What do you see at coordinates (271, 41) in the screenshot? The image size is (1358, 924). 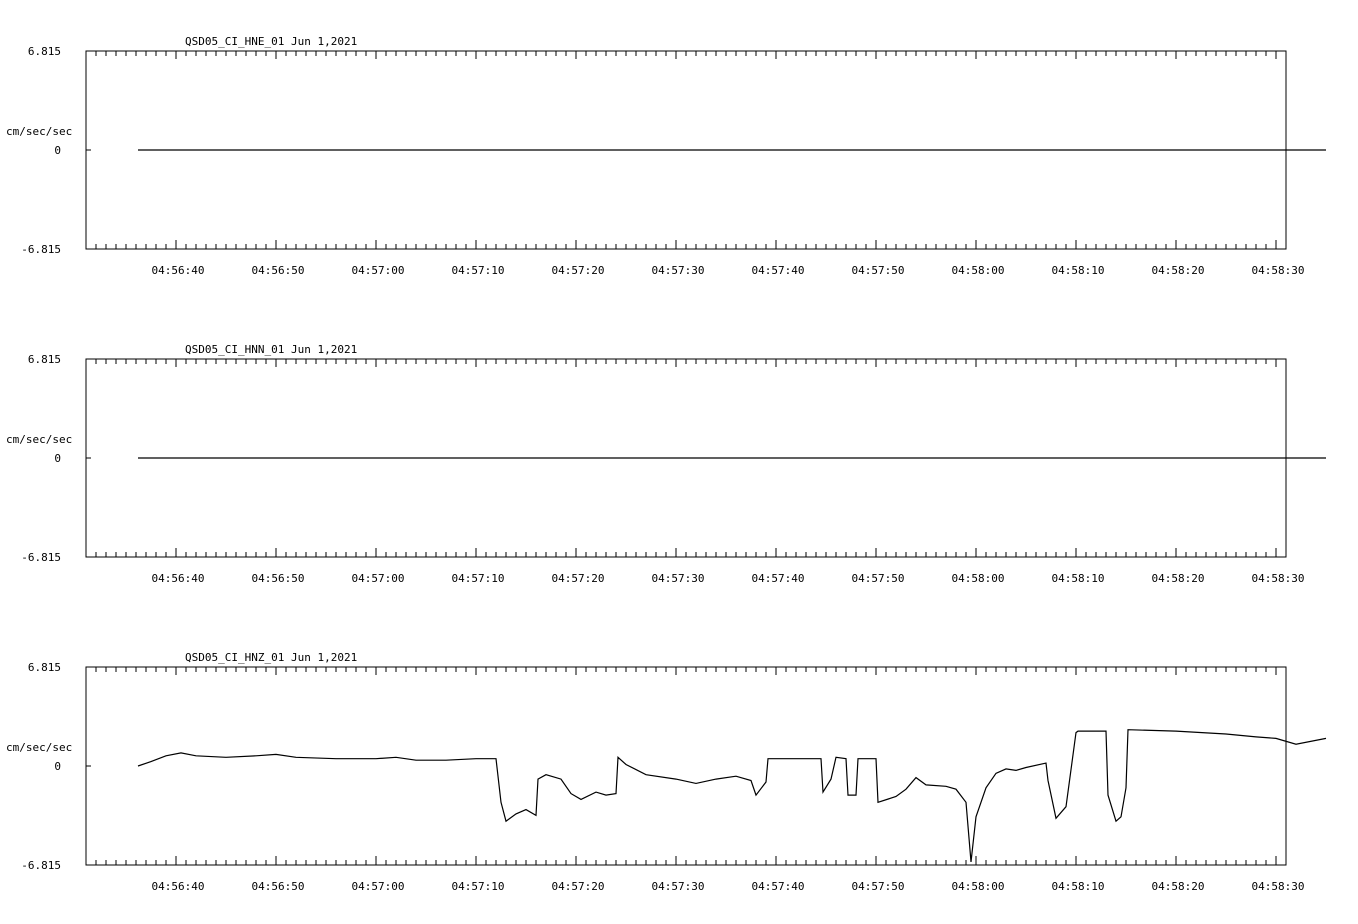 I see `chart-title: QSD05_CI_HNE_01 Jun 1,2021` at bounding box center [271, 41].